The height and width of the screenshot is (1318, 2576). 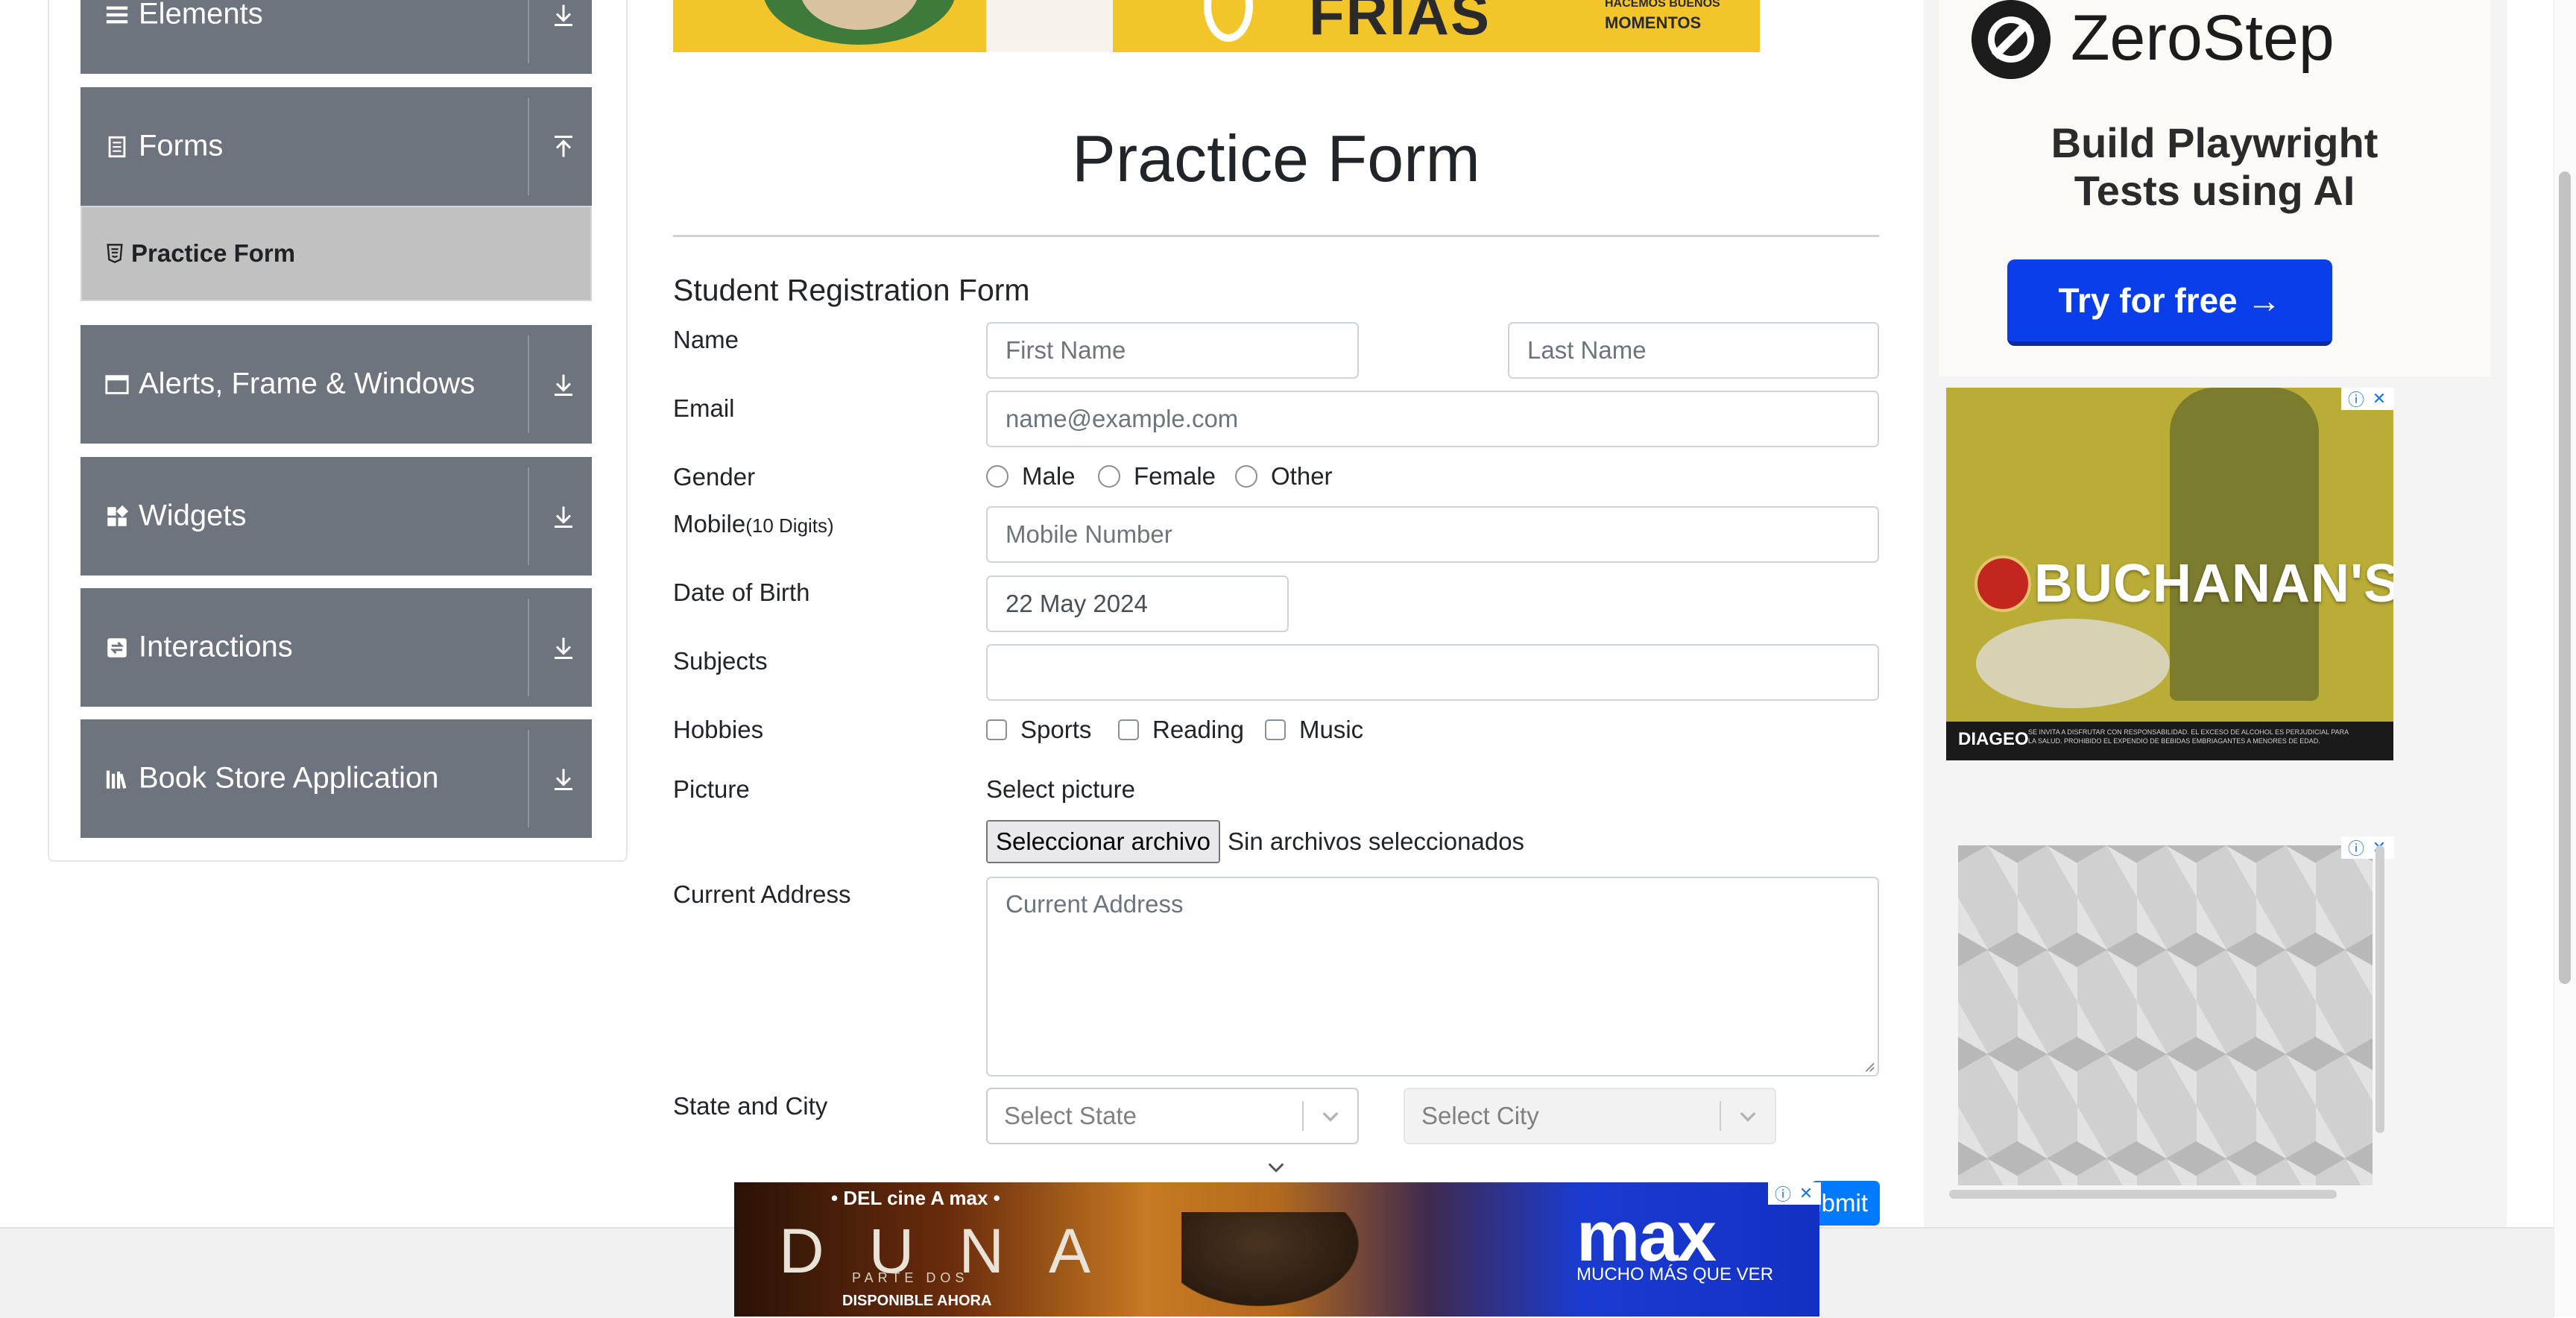 What do you see at coordinates (1868, 1066) in the screenshot?
I see `resize-grip-icon` at bounding box center [1868, 1066].